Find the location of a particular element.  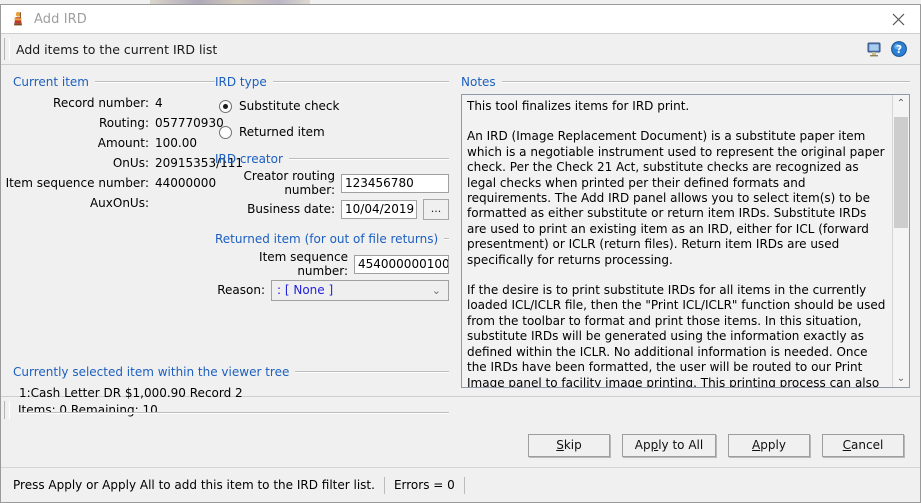

reason-label: Reason: is located at coordinates (241, 290).